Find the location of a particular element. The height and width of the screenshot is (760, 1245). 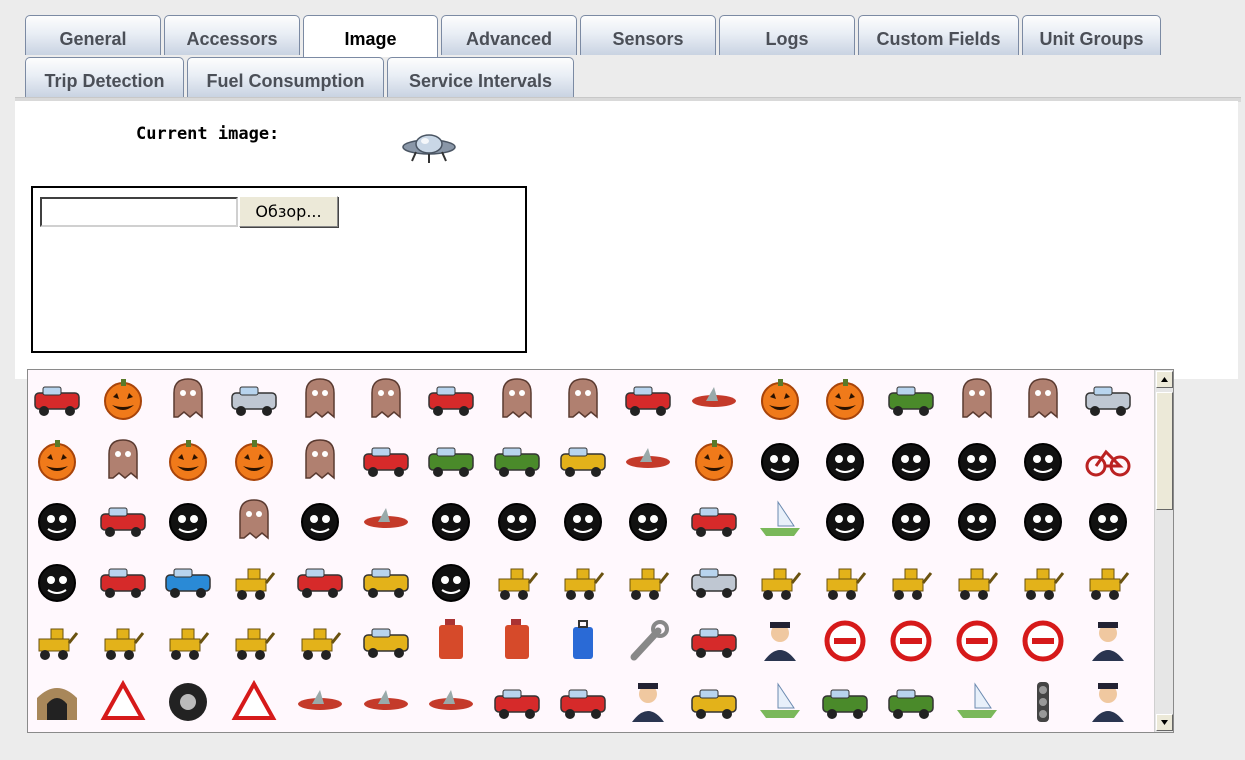

no-entry-icon is located at coordinates (845, 641).